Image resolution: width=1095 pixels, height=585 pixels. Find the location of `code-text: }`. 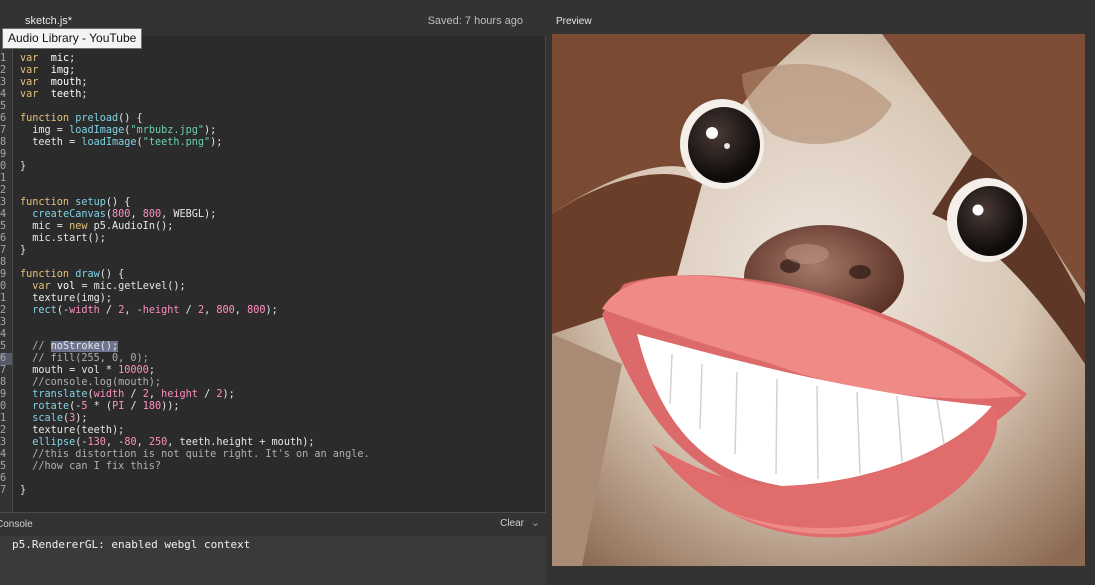

code-text: } is located at coordinates (23, 167).